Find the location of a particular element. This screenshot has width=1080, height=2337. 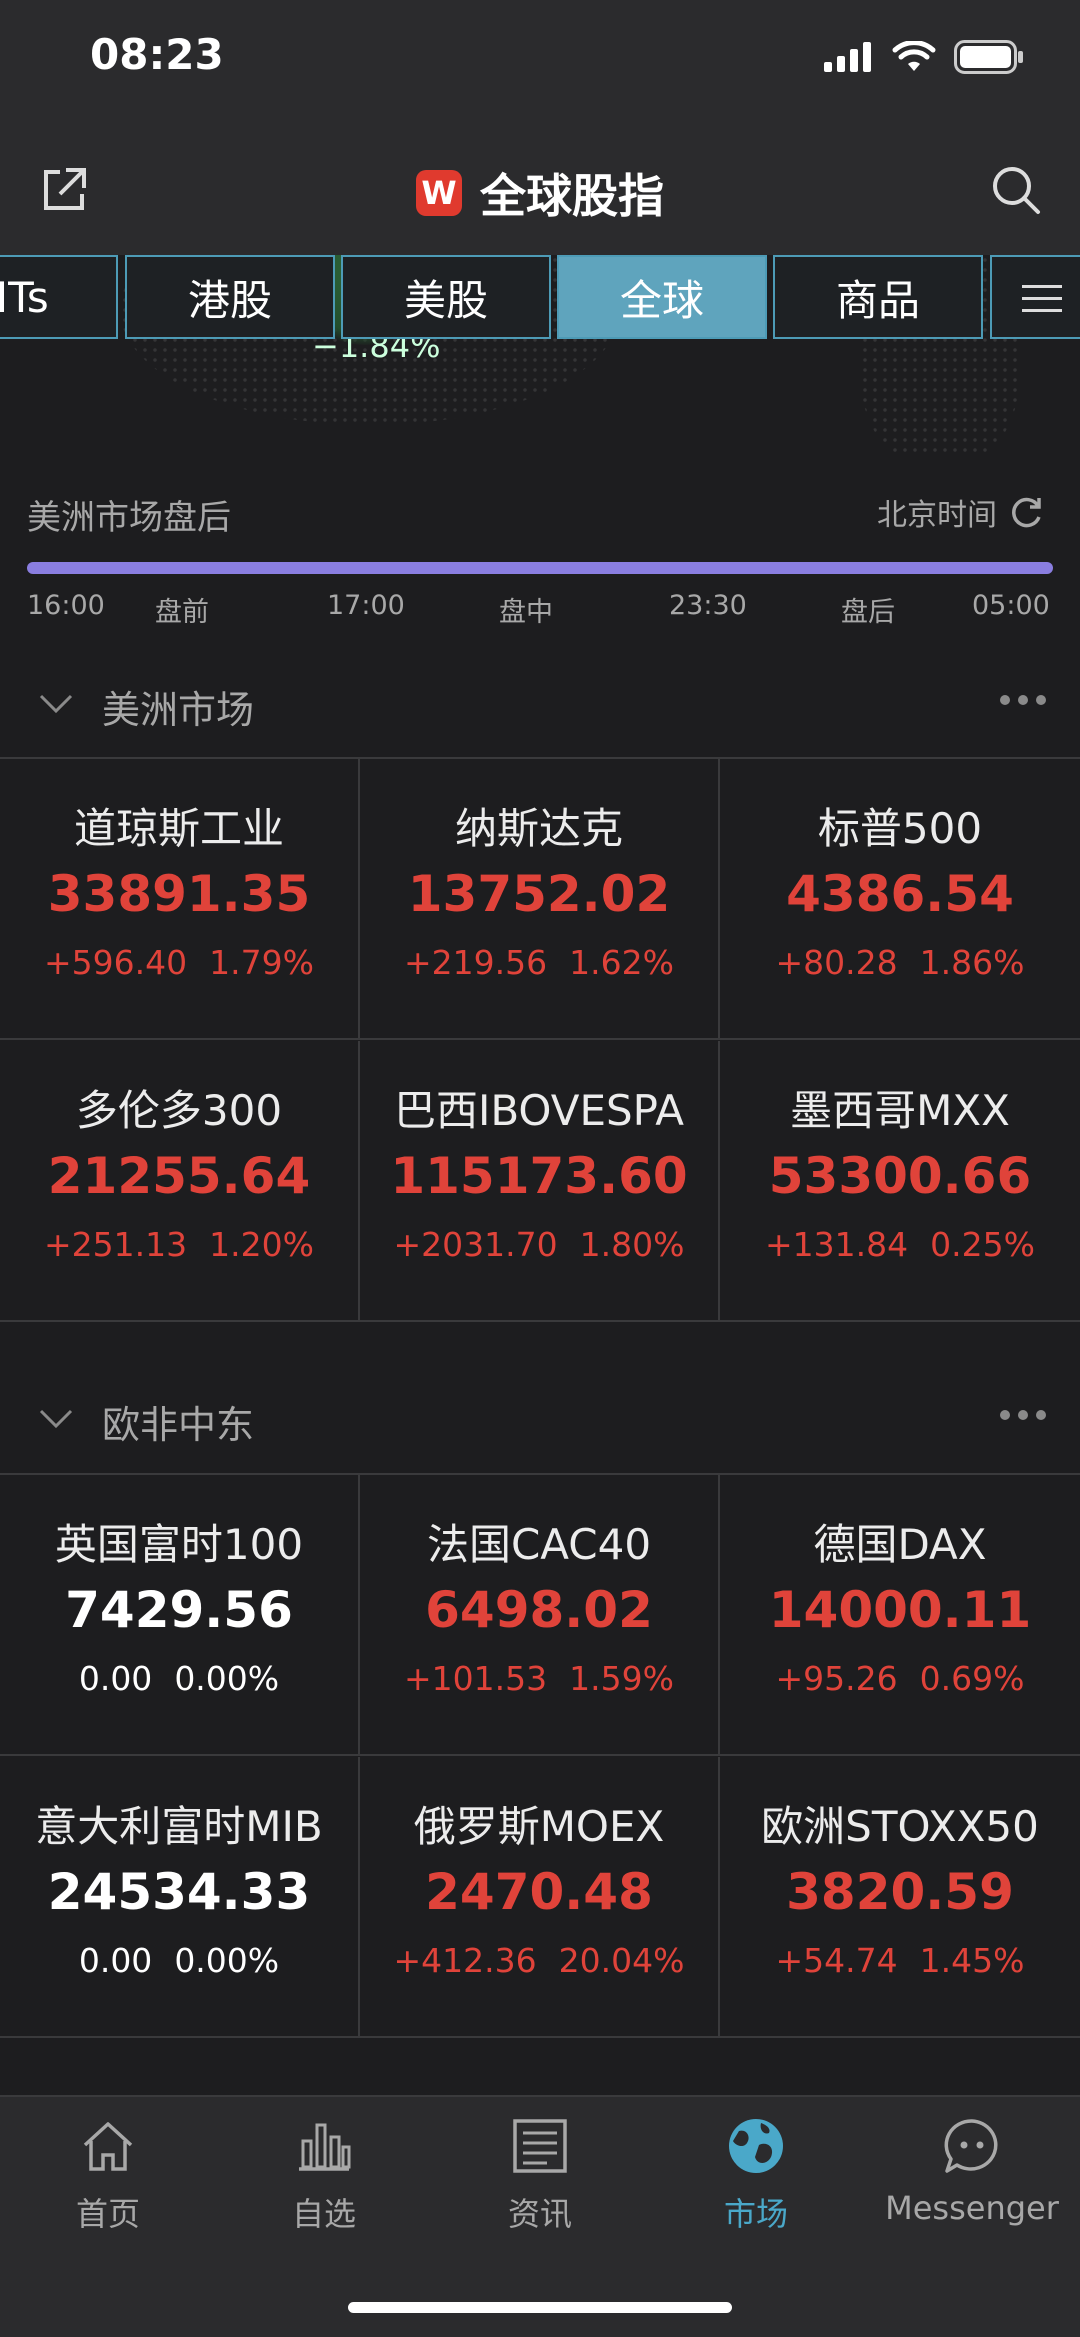

bar-chart-icon is located at coordinates (325, 2147).